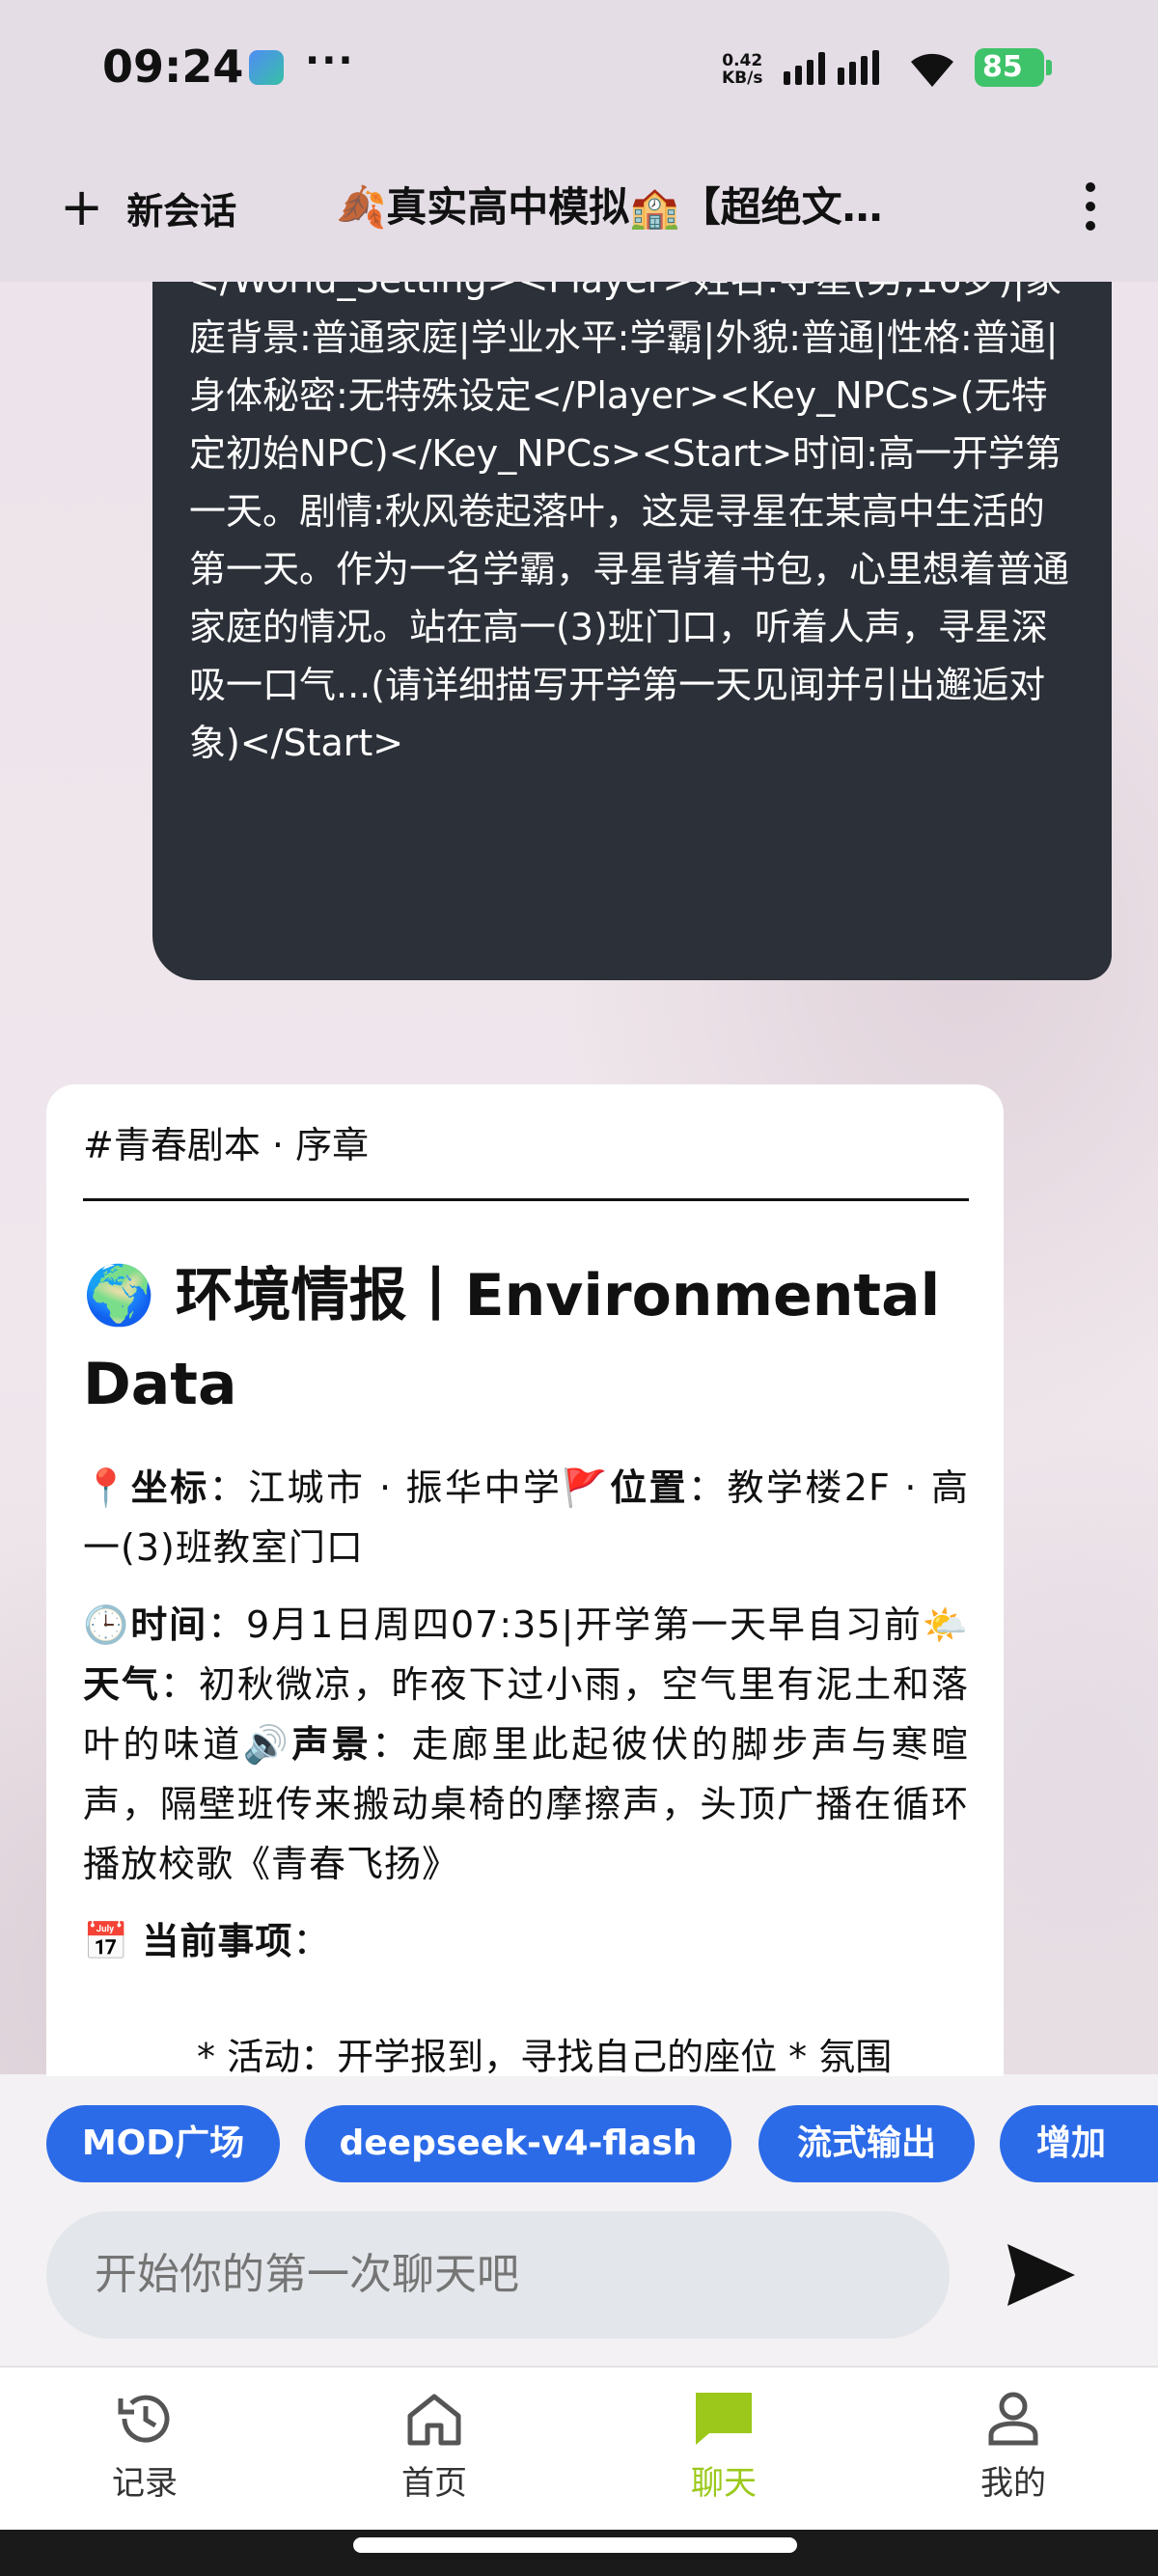 This screenshot has height=2576, width=1158. Describe the element at coordinates (498, 2275) in the screenshot. I see `chat-input` at that location.